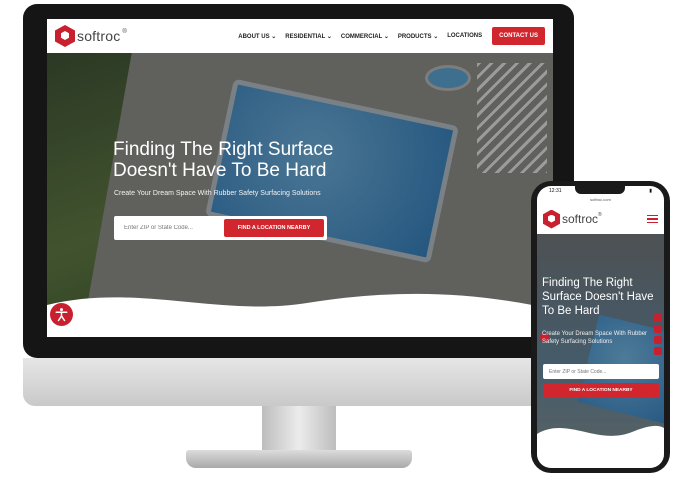 The height and width of the screenshot is (477, 699). What do you see at coordinates (300, 315) in the screenshot?
I see `hero-bottom-wave` at bounding box center [300, 315].